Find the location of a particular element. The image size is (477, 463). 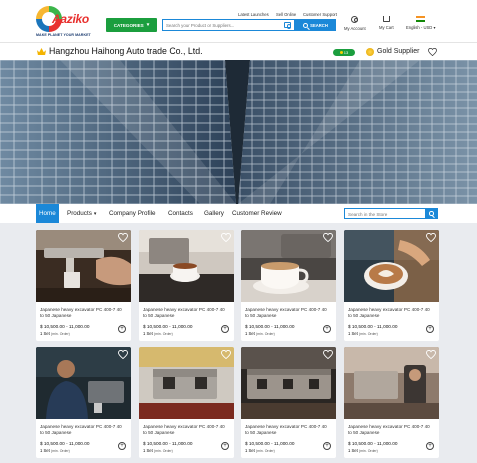

aaziko-logo: Aaziko MAKE PLANET YOUR MARKET is located at coordinates (68, 23).